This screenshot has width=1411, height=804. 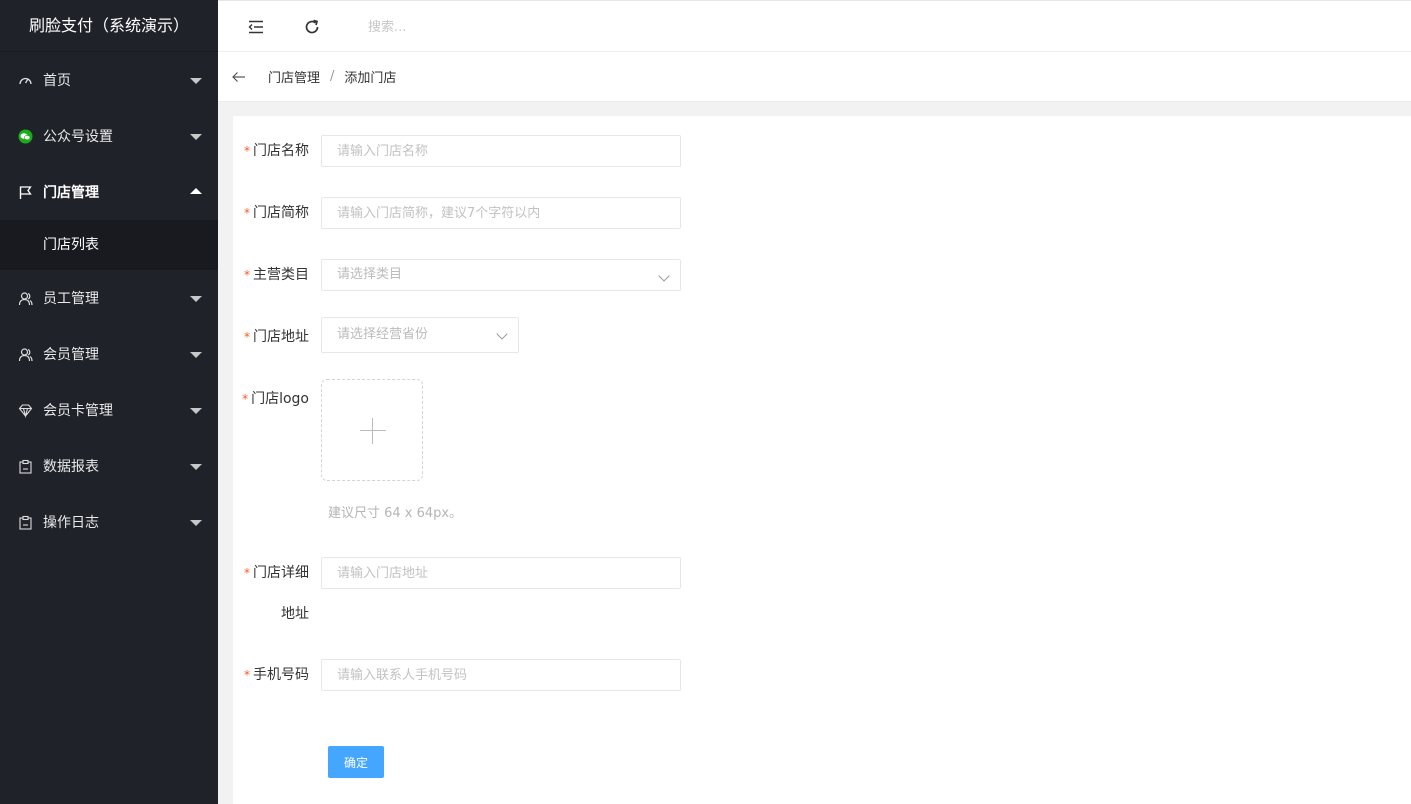 What do you see at coordinates (281, 151) in the screenshot?
I see `store-name-label-text: 门店名称` at bounding box center [281, 151].